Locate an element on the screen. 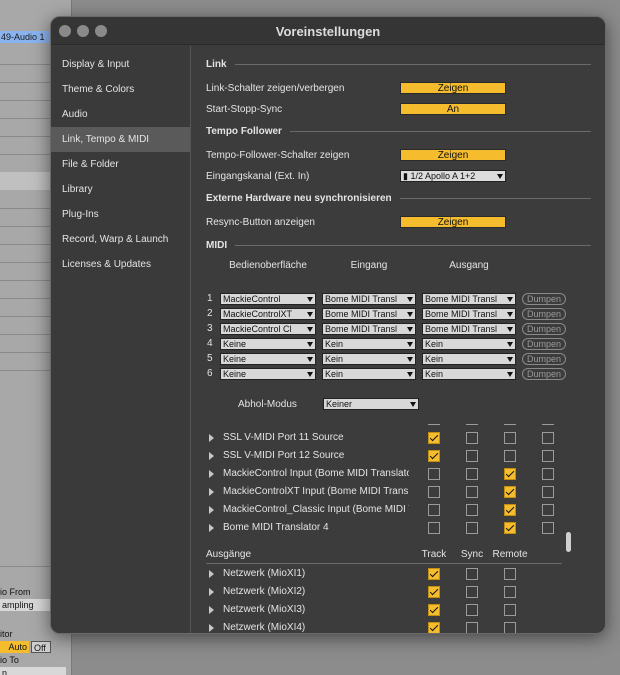  column-header-mark is located at coordinates (472, 424).